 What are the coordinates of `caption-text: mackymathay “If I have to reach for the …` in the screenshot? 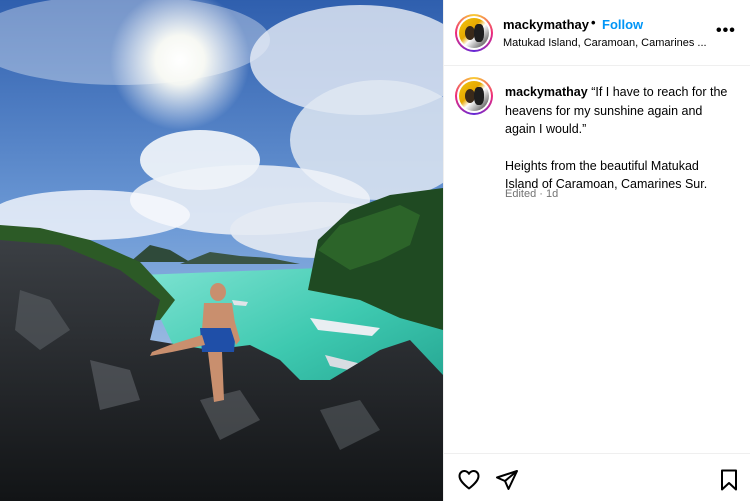 It's located at (620, 138).